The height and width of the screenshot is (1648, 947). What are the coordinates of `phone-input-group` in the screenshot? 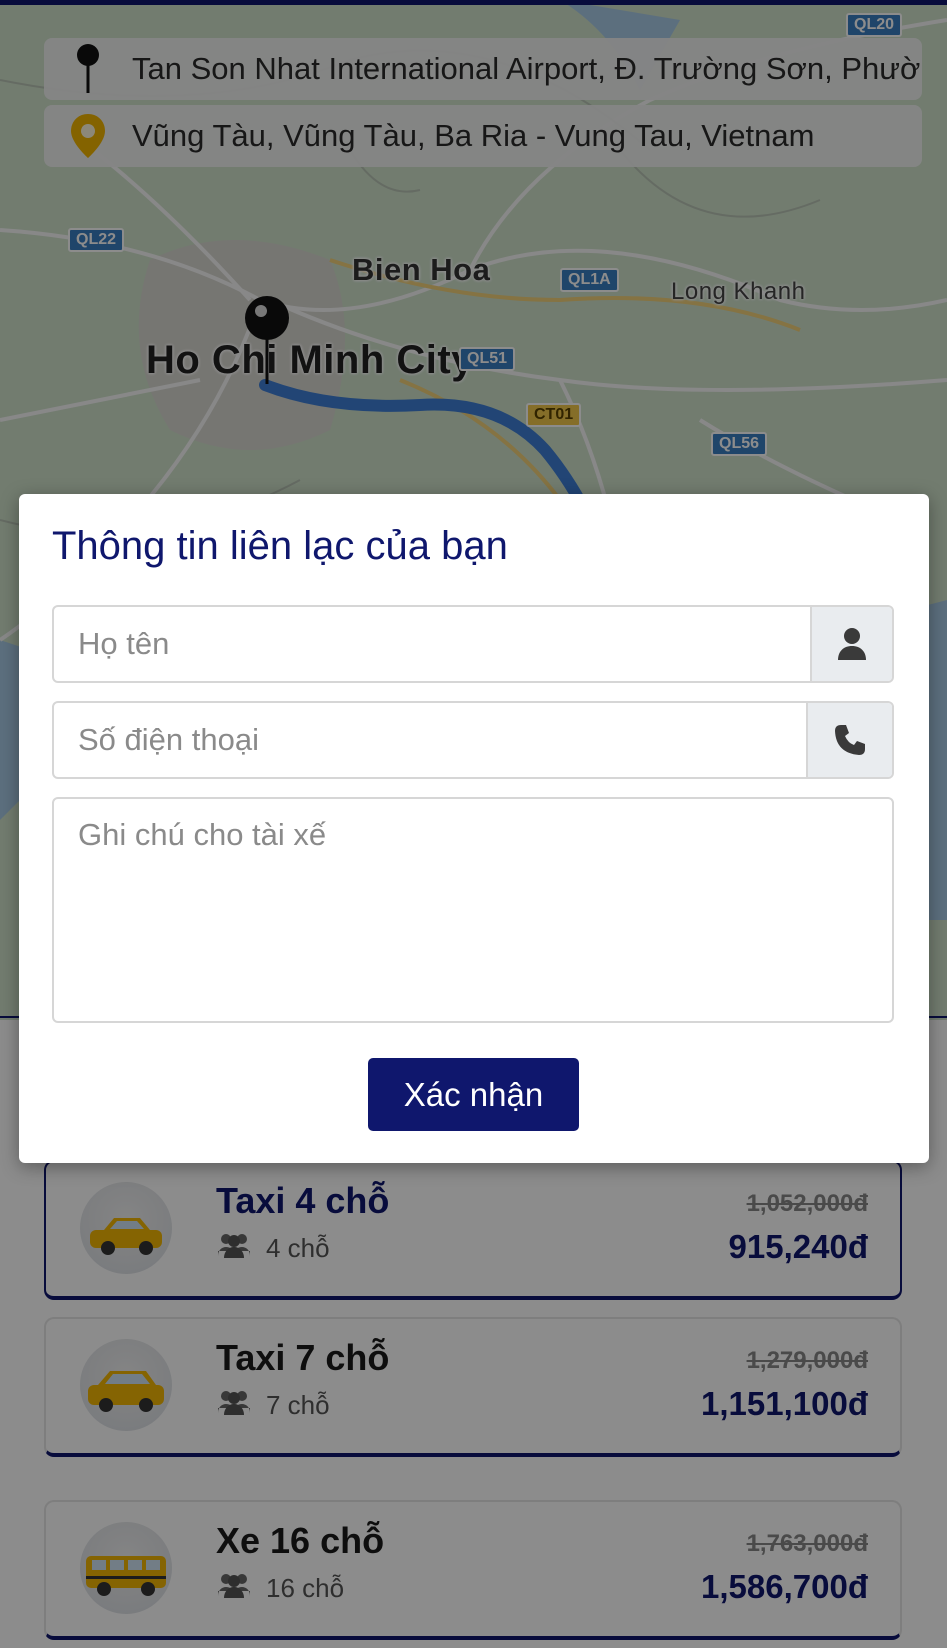 It's located at (473, 740).